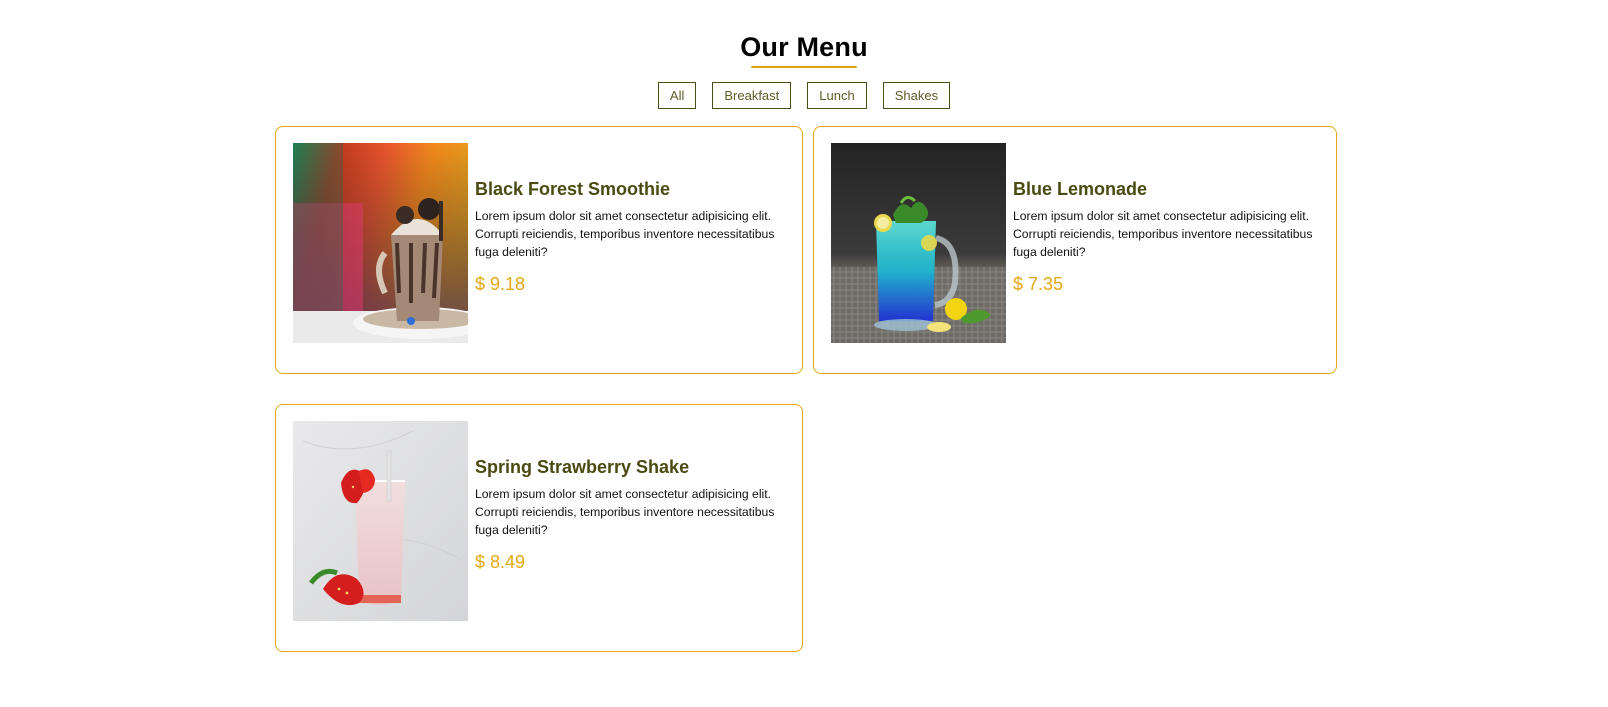 The image size is (1608, 707). What do you see at coordinates (380, 243) in the screenshot?
I see `black-forest-smoothie-image` at bounding box center [380, 243].